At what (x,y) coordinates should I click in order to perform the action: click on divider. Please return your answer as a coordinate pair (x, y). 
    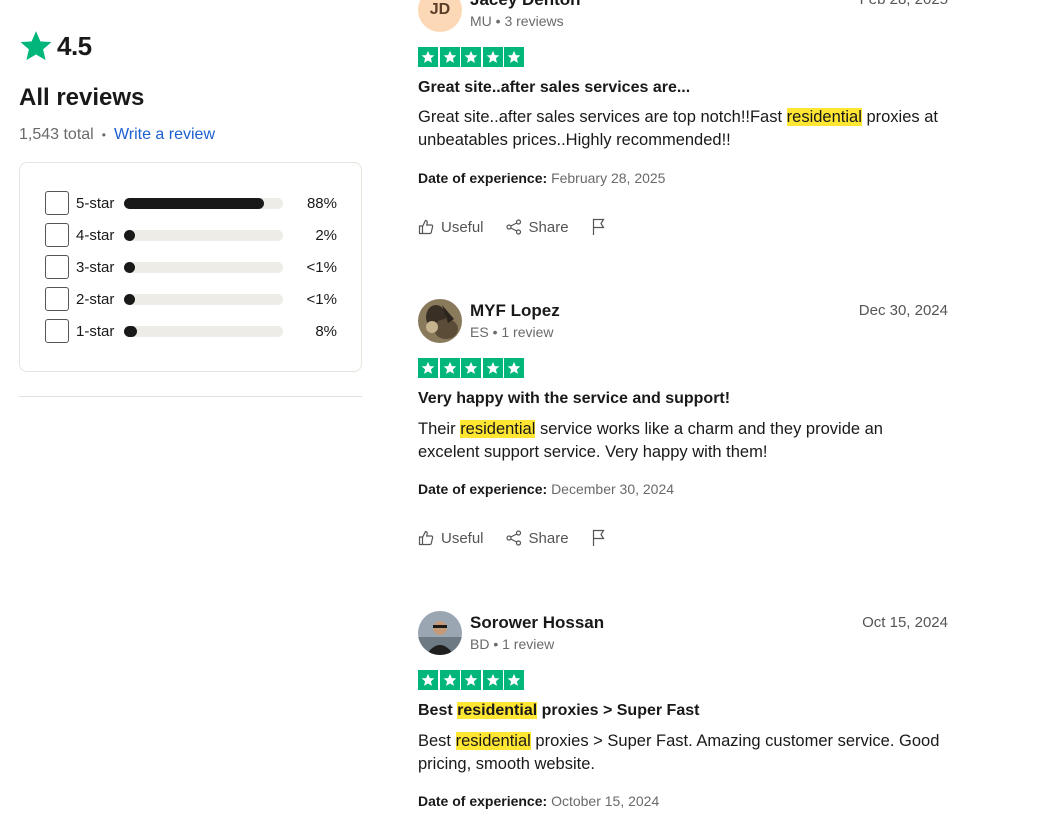
    Looking at the image, I should click on (190, 396).